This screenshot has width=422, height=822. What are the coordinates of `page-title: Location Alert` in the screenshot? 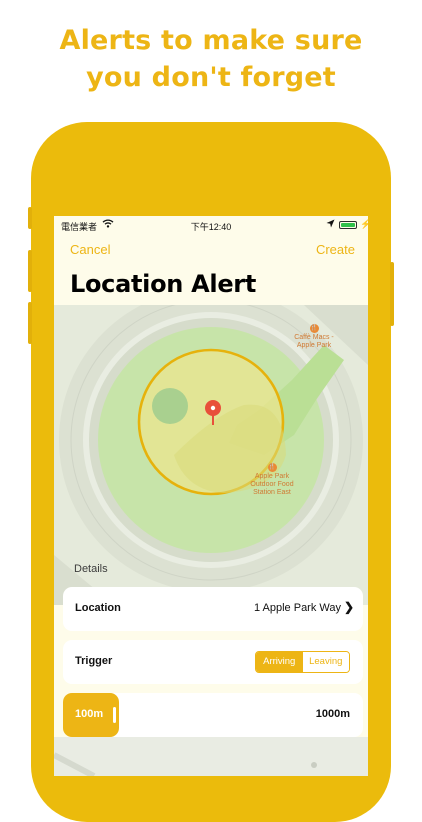 It's located at (163, 284).